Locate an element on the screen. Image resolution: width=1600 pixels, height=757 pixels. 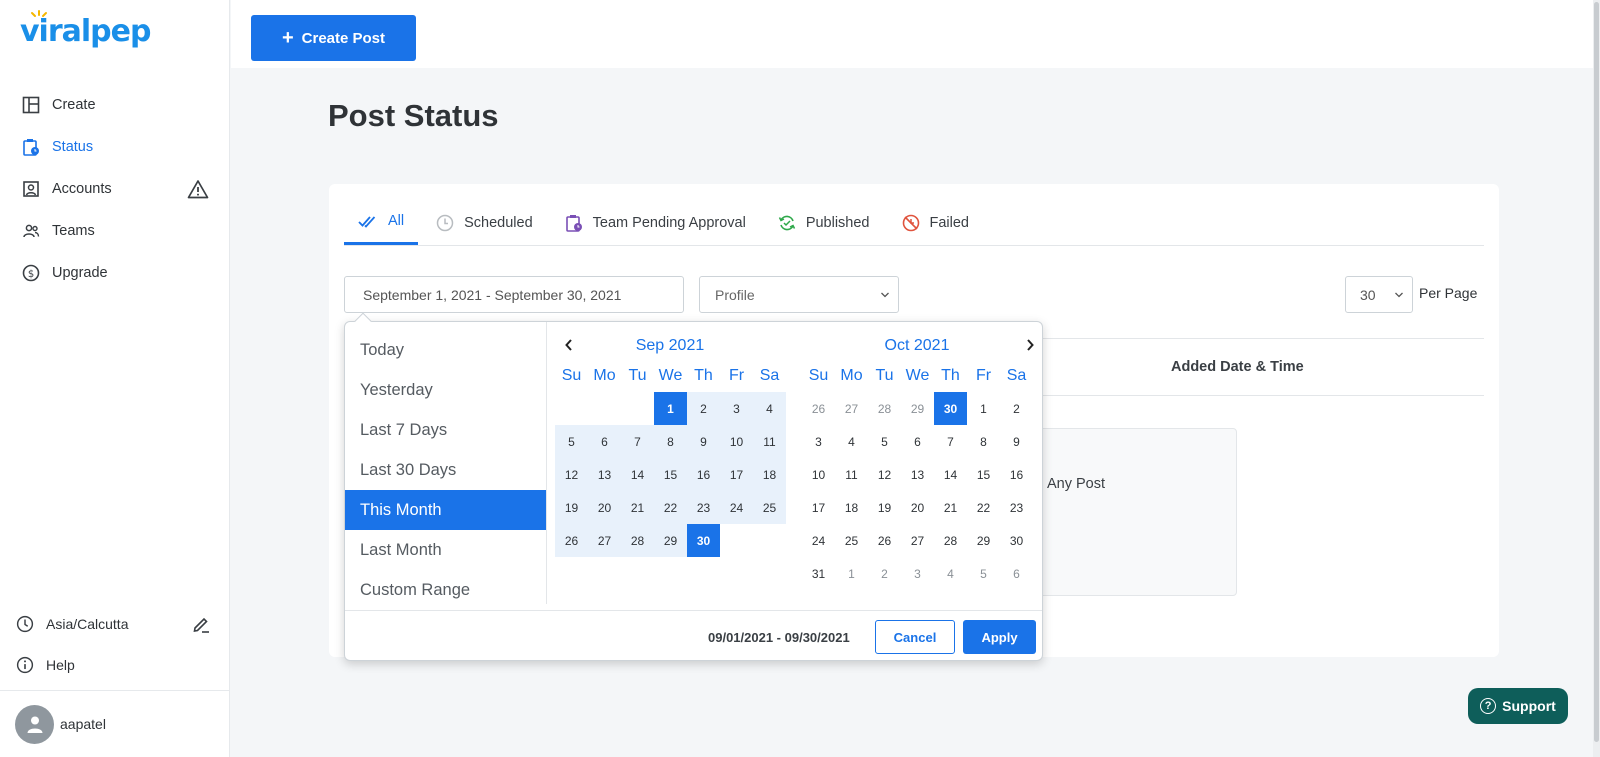
edit-pen-icon is located at coordinates (201, 625).